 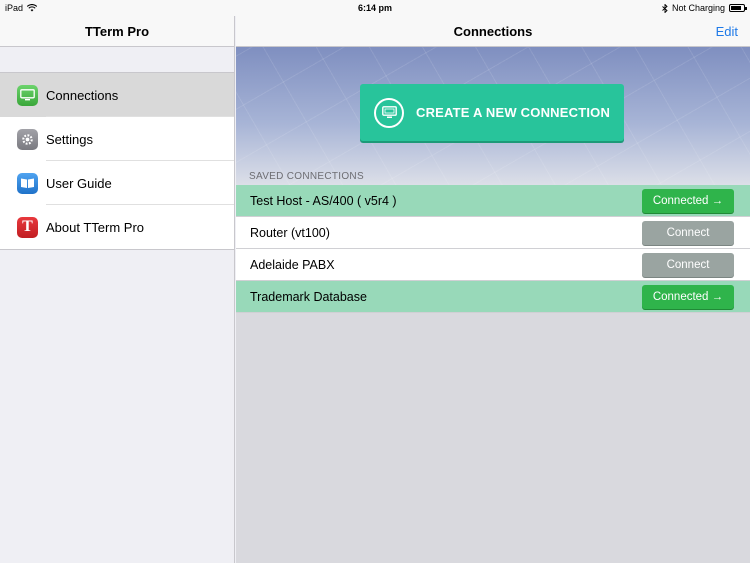 What do you see at coordinates (117, 31) in the screenshot?
I see `sidebar-title: TTerm Pro` at bounding box center [117, 31].